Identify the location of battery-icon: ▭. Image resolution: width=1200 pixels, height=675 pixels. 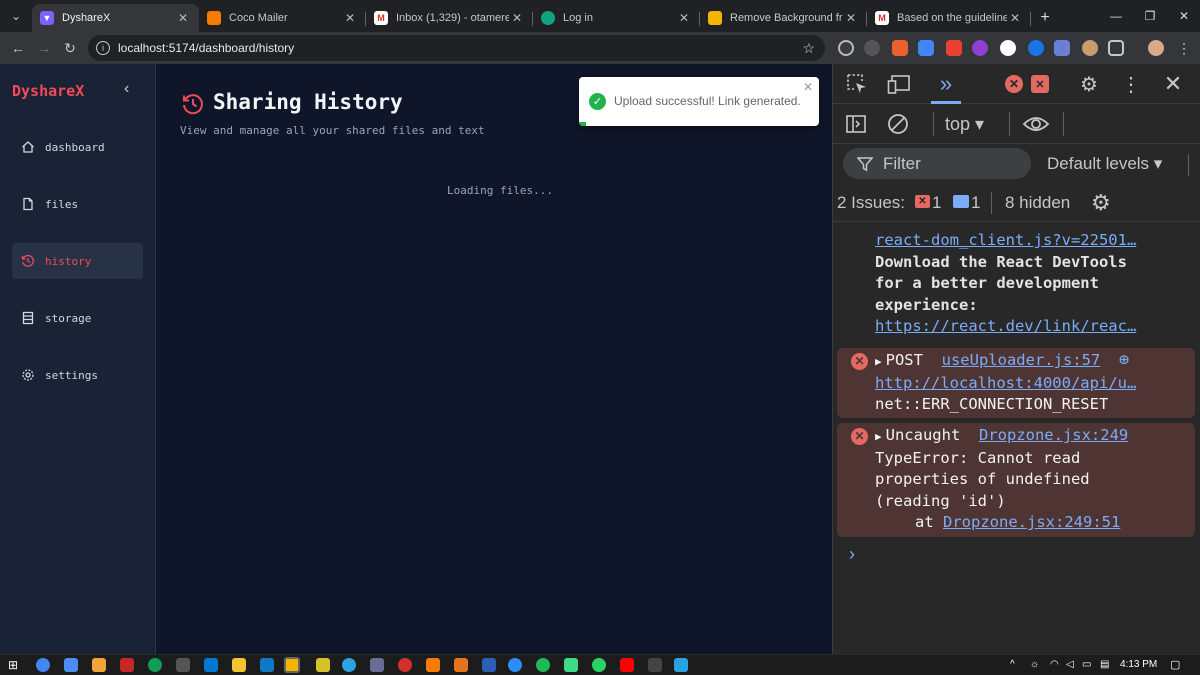
(1089, 665).